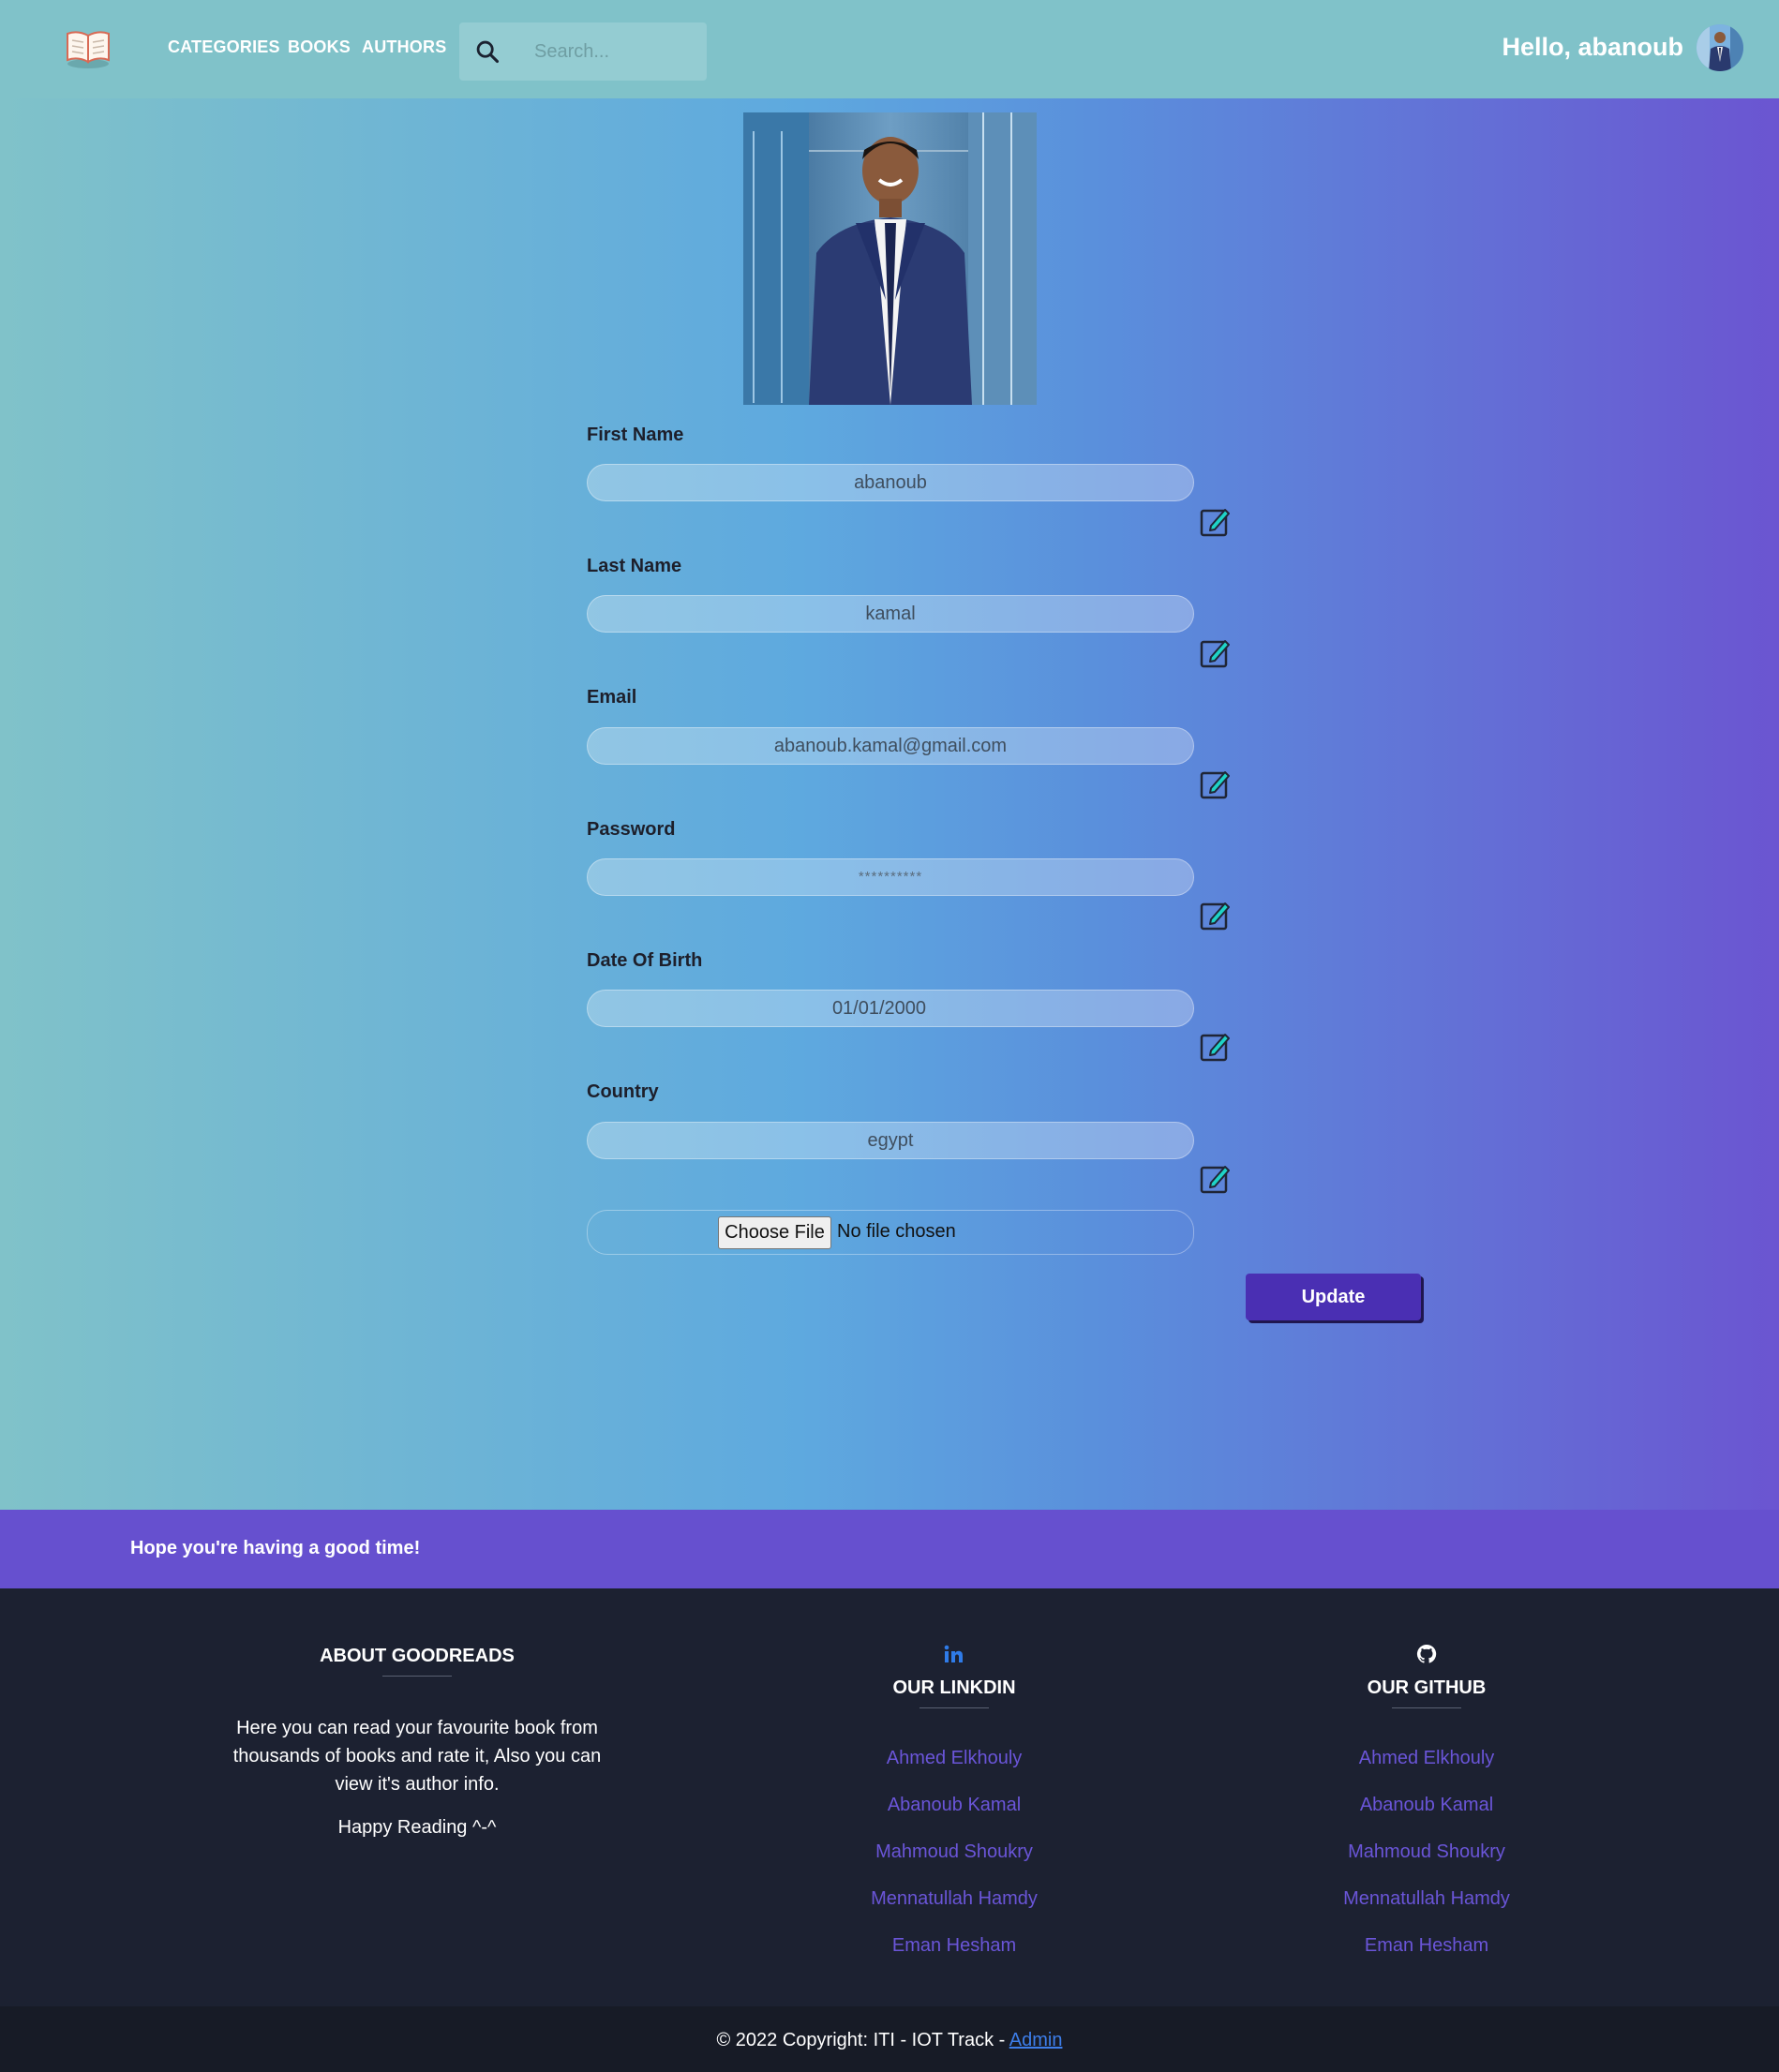 This screenshot has height=2072, width=1779. I want to click on avatar-image, so click(1720, 47).